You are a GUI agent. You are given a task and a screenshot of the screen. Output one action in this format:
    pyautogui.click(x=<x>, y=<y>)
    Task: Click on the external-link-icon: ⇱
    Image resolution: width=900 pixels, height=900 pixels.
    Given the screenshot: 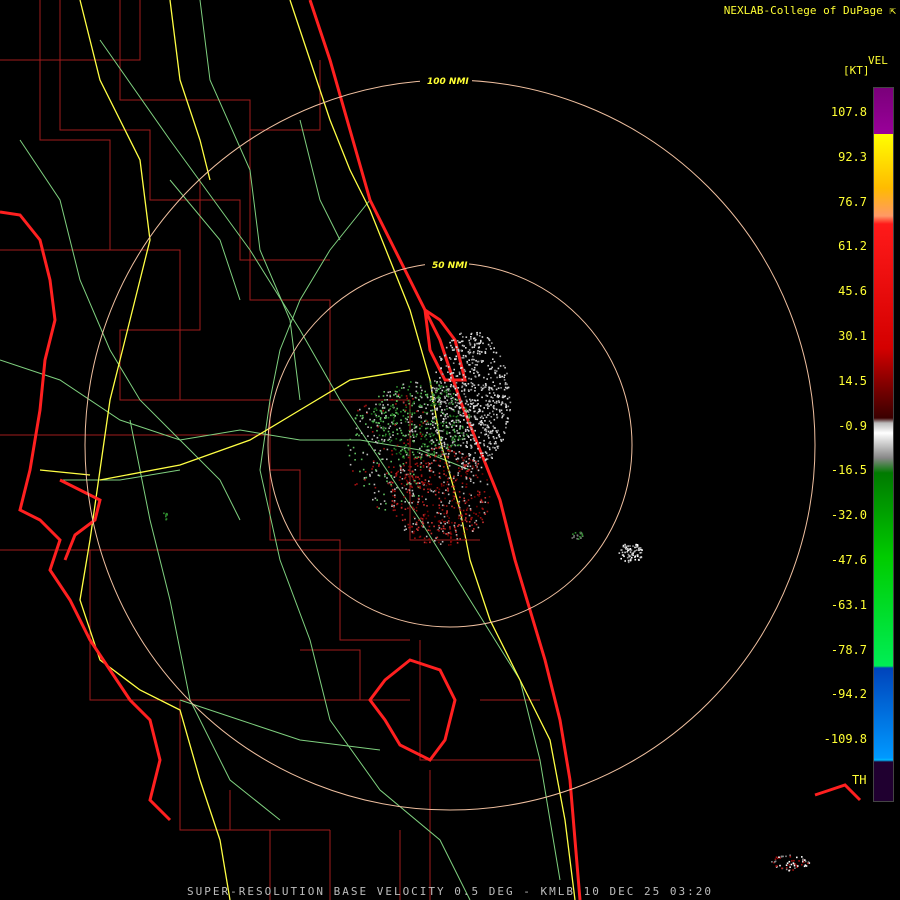 What is the action you would take?
    pyautogui.click(x=892, y=10)
    